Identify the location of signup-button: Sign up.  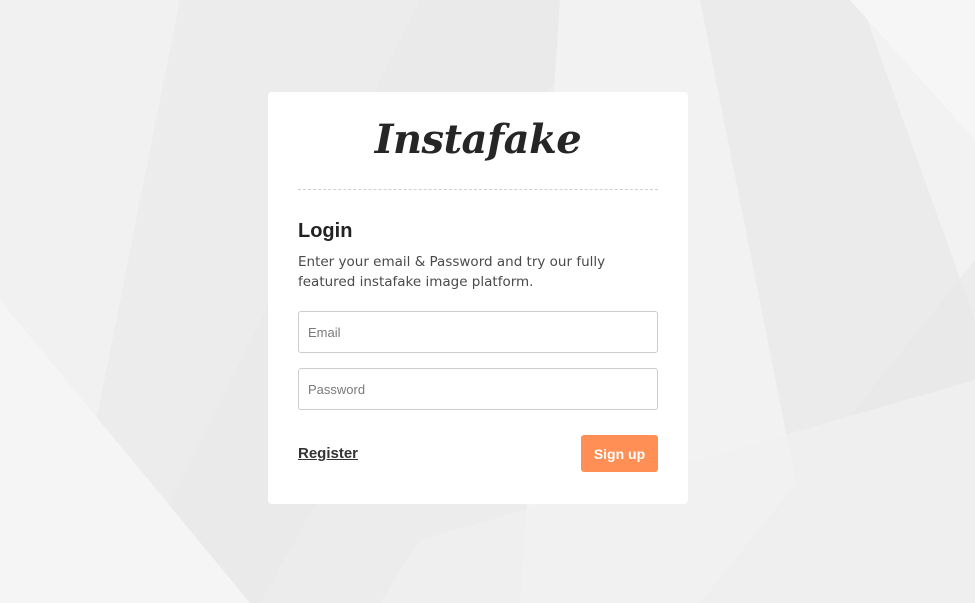
(619, 453).